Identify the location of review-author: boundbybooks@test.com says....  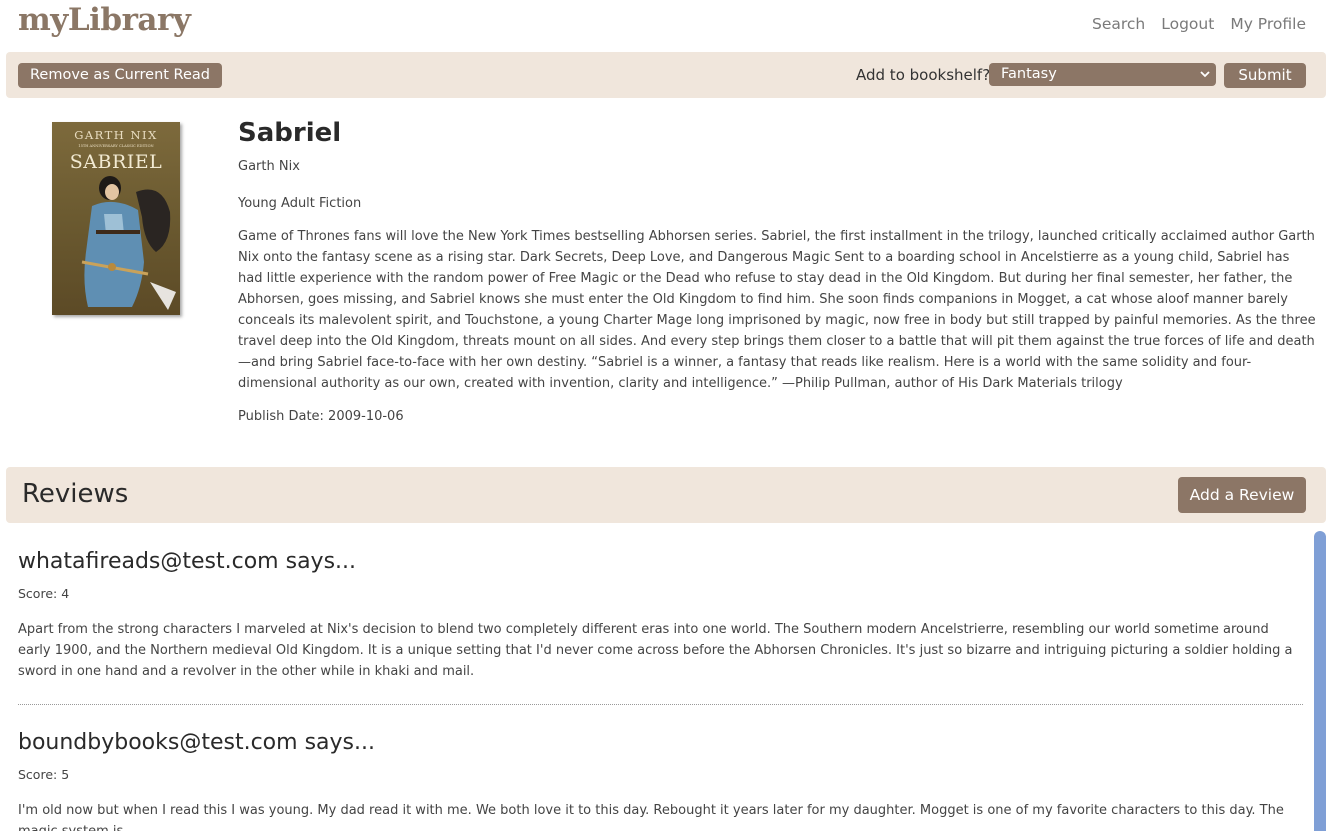
(196, 742).